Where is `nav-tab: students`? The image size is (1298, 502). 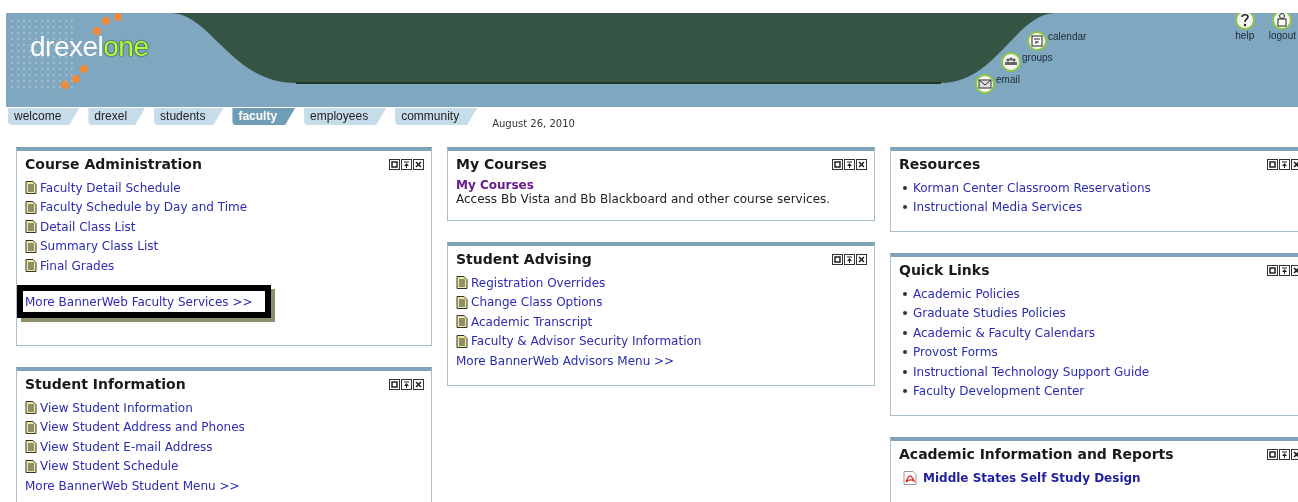 nav-tab: students is located at coordinates (189, 116).